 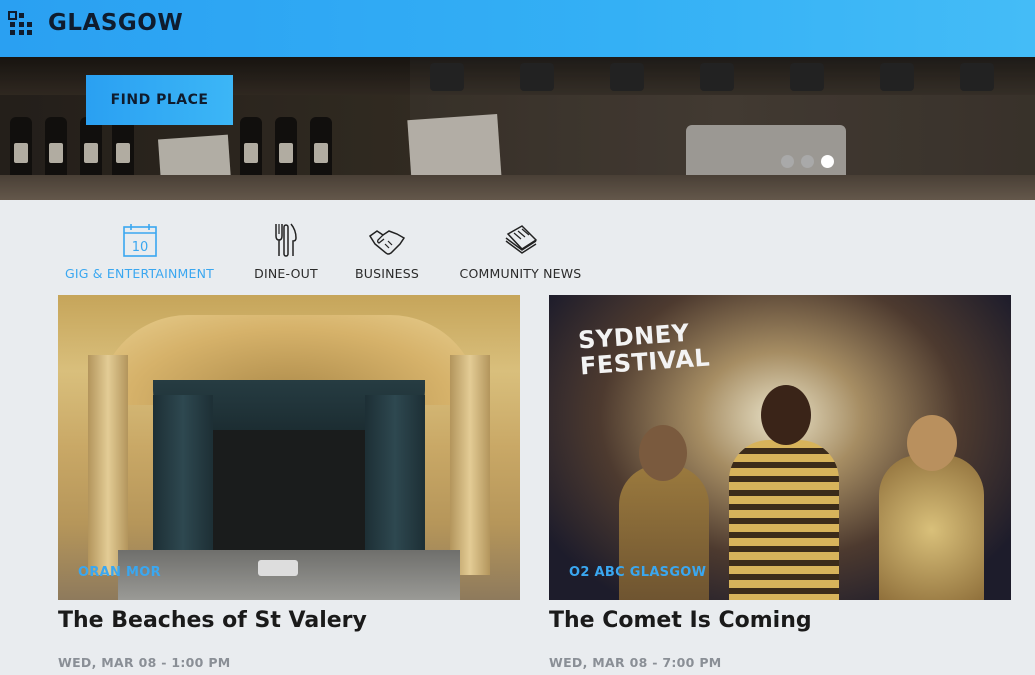 I want to click on cutlery-icon, so click(x=286, y=240).